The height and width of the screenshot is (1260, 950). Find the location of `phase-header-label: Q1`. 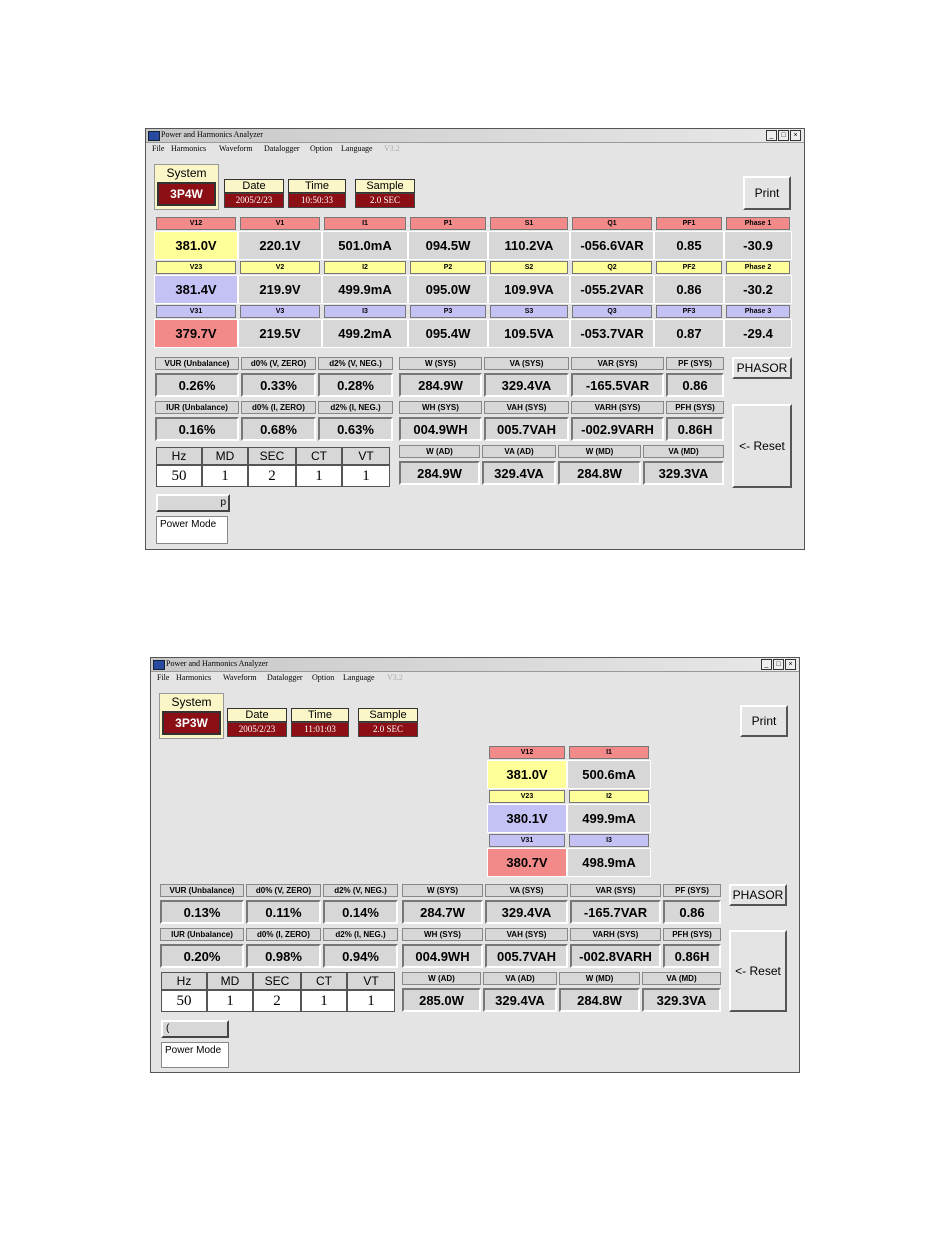

phase-header-label: Q1 is located at coordinates (612, 223).